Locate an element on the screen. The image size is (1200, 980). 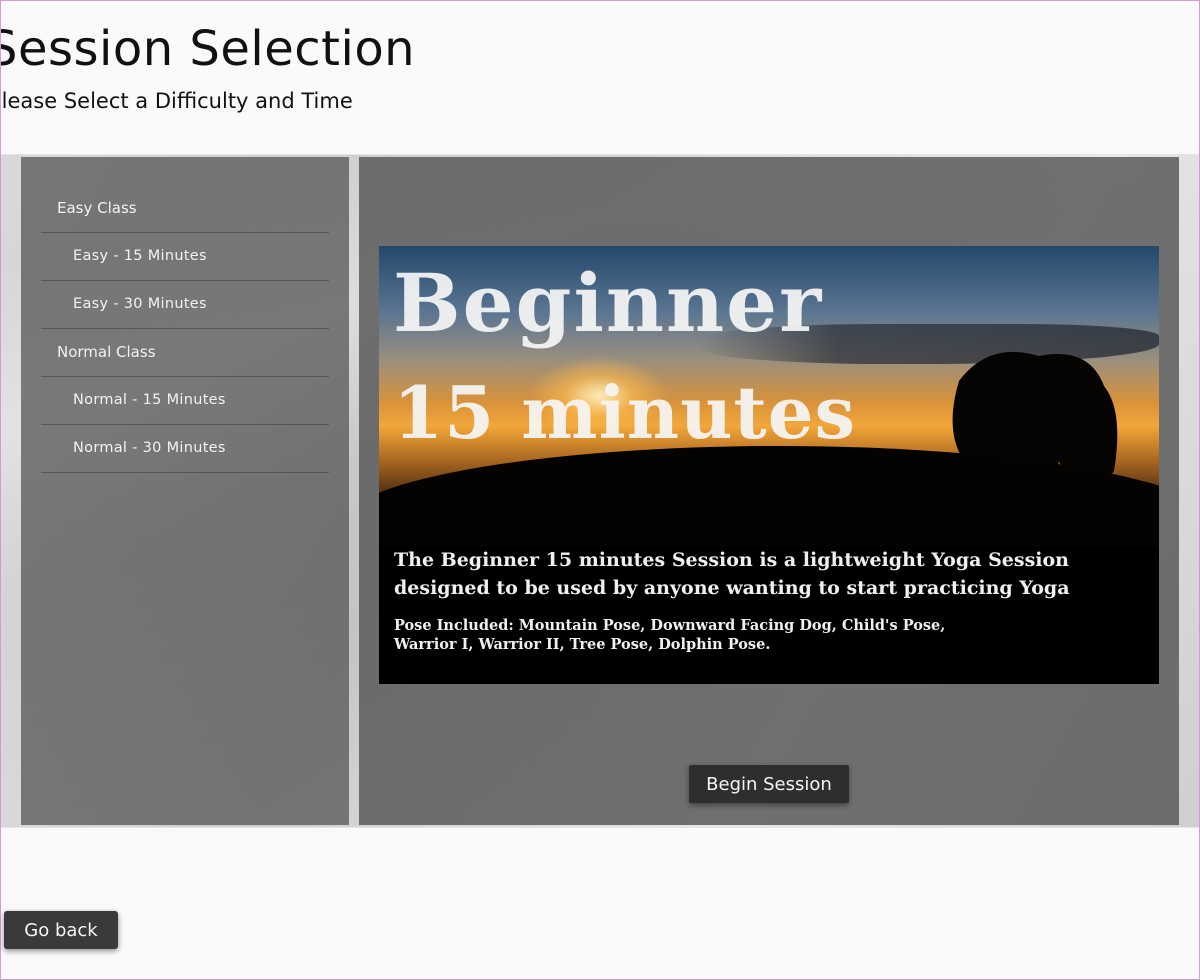
menu-item-easy-15: Easy - 15 Minutes is located at coordinates (185, 257).